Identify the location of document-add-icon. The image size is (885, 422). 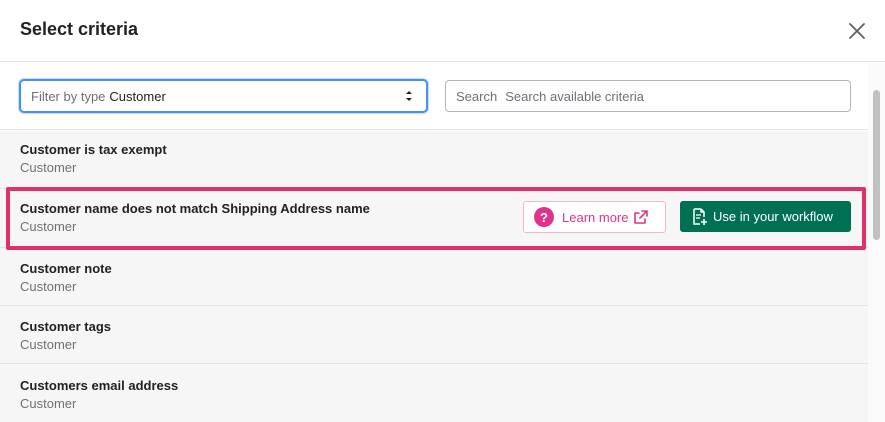
(700, 216).